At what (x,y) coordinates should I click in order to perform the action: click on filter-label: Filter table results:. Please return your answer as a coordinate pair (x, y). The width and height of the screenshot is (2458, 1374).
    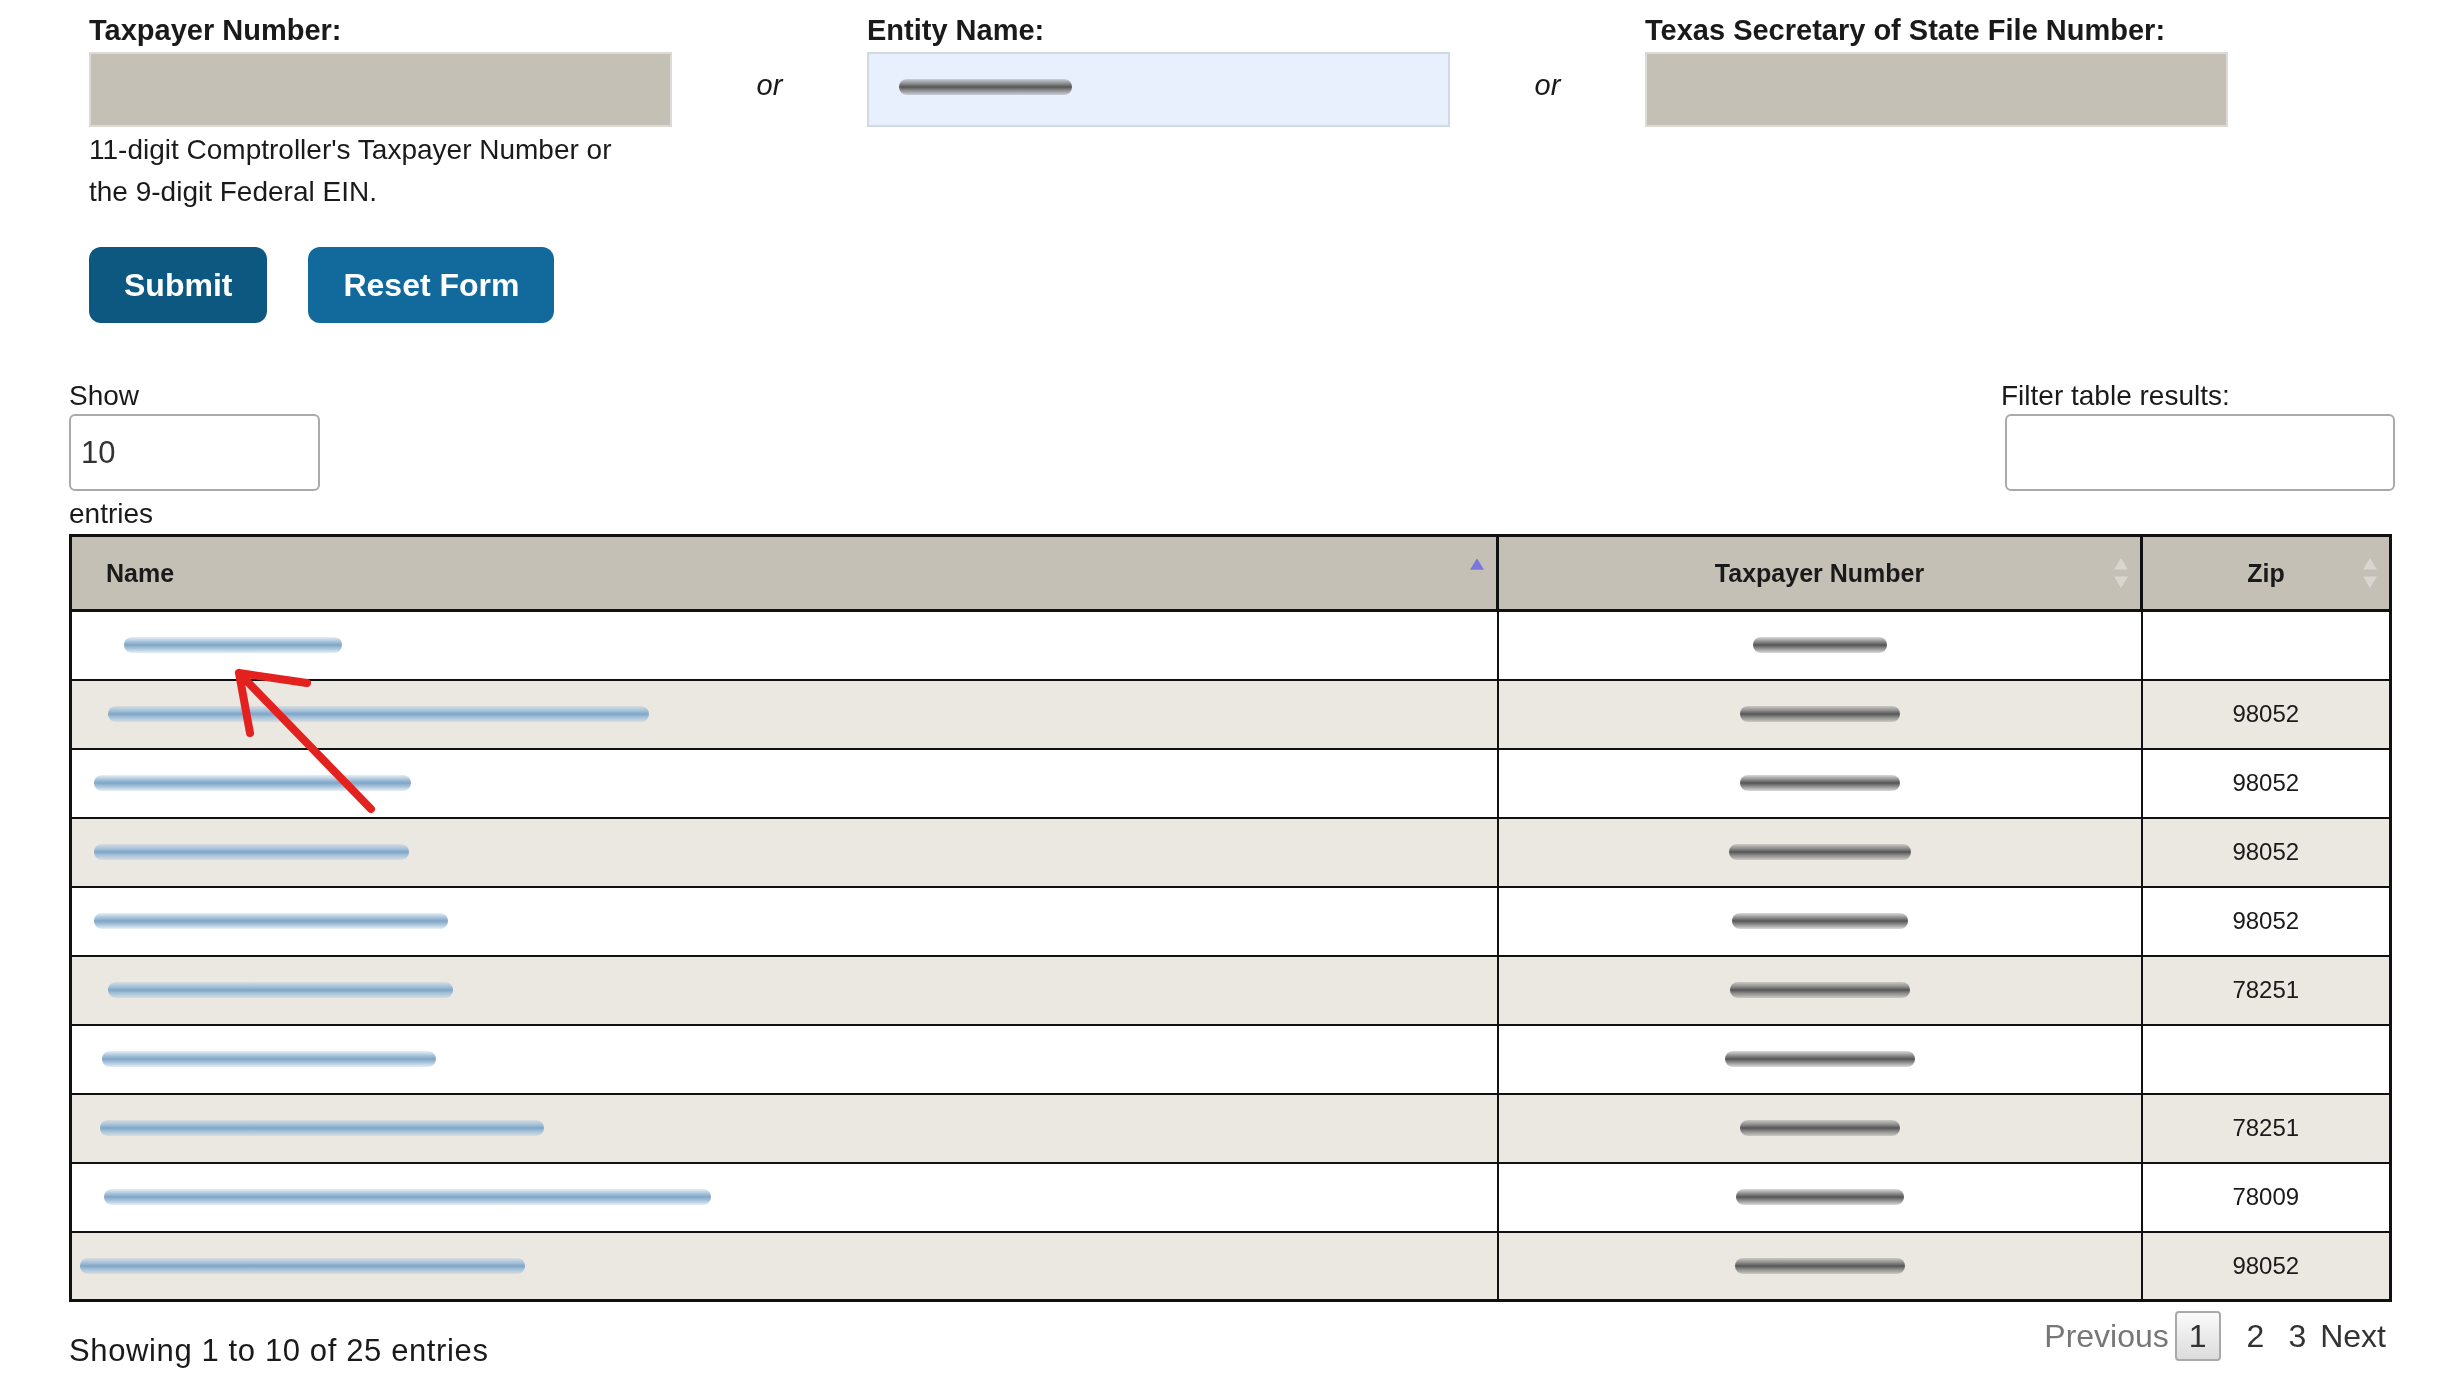
    Looking at the image, I should click on (2115, 396).